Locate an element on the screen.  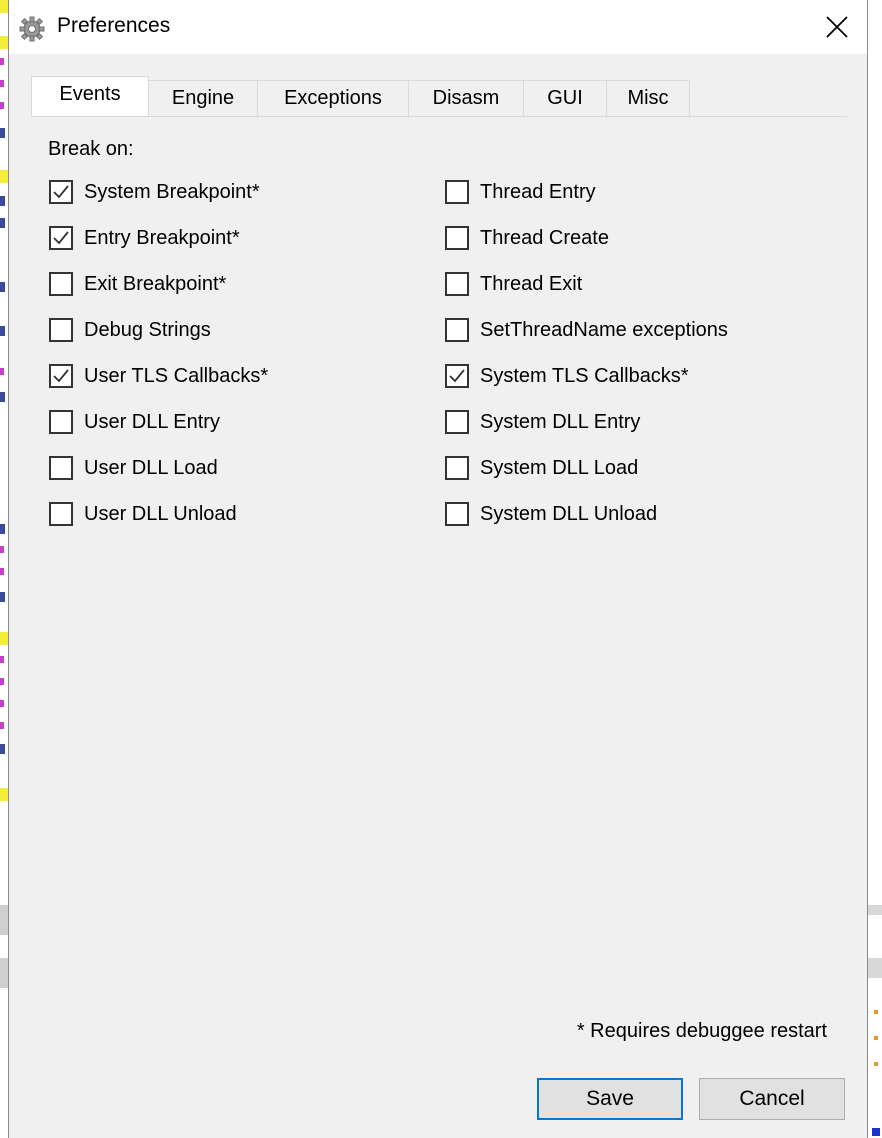
checkbox-system-tls-callbacks: System TLS Callbacks* is located at coordinates (567, 376).